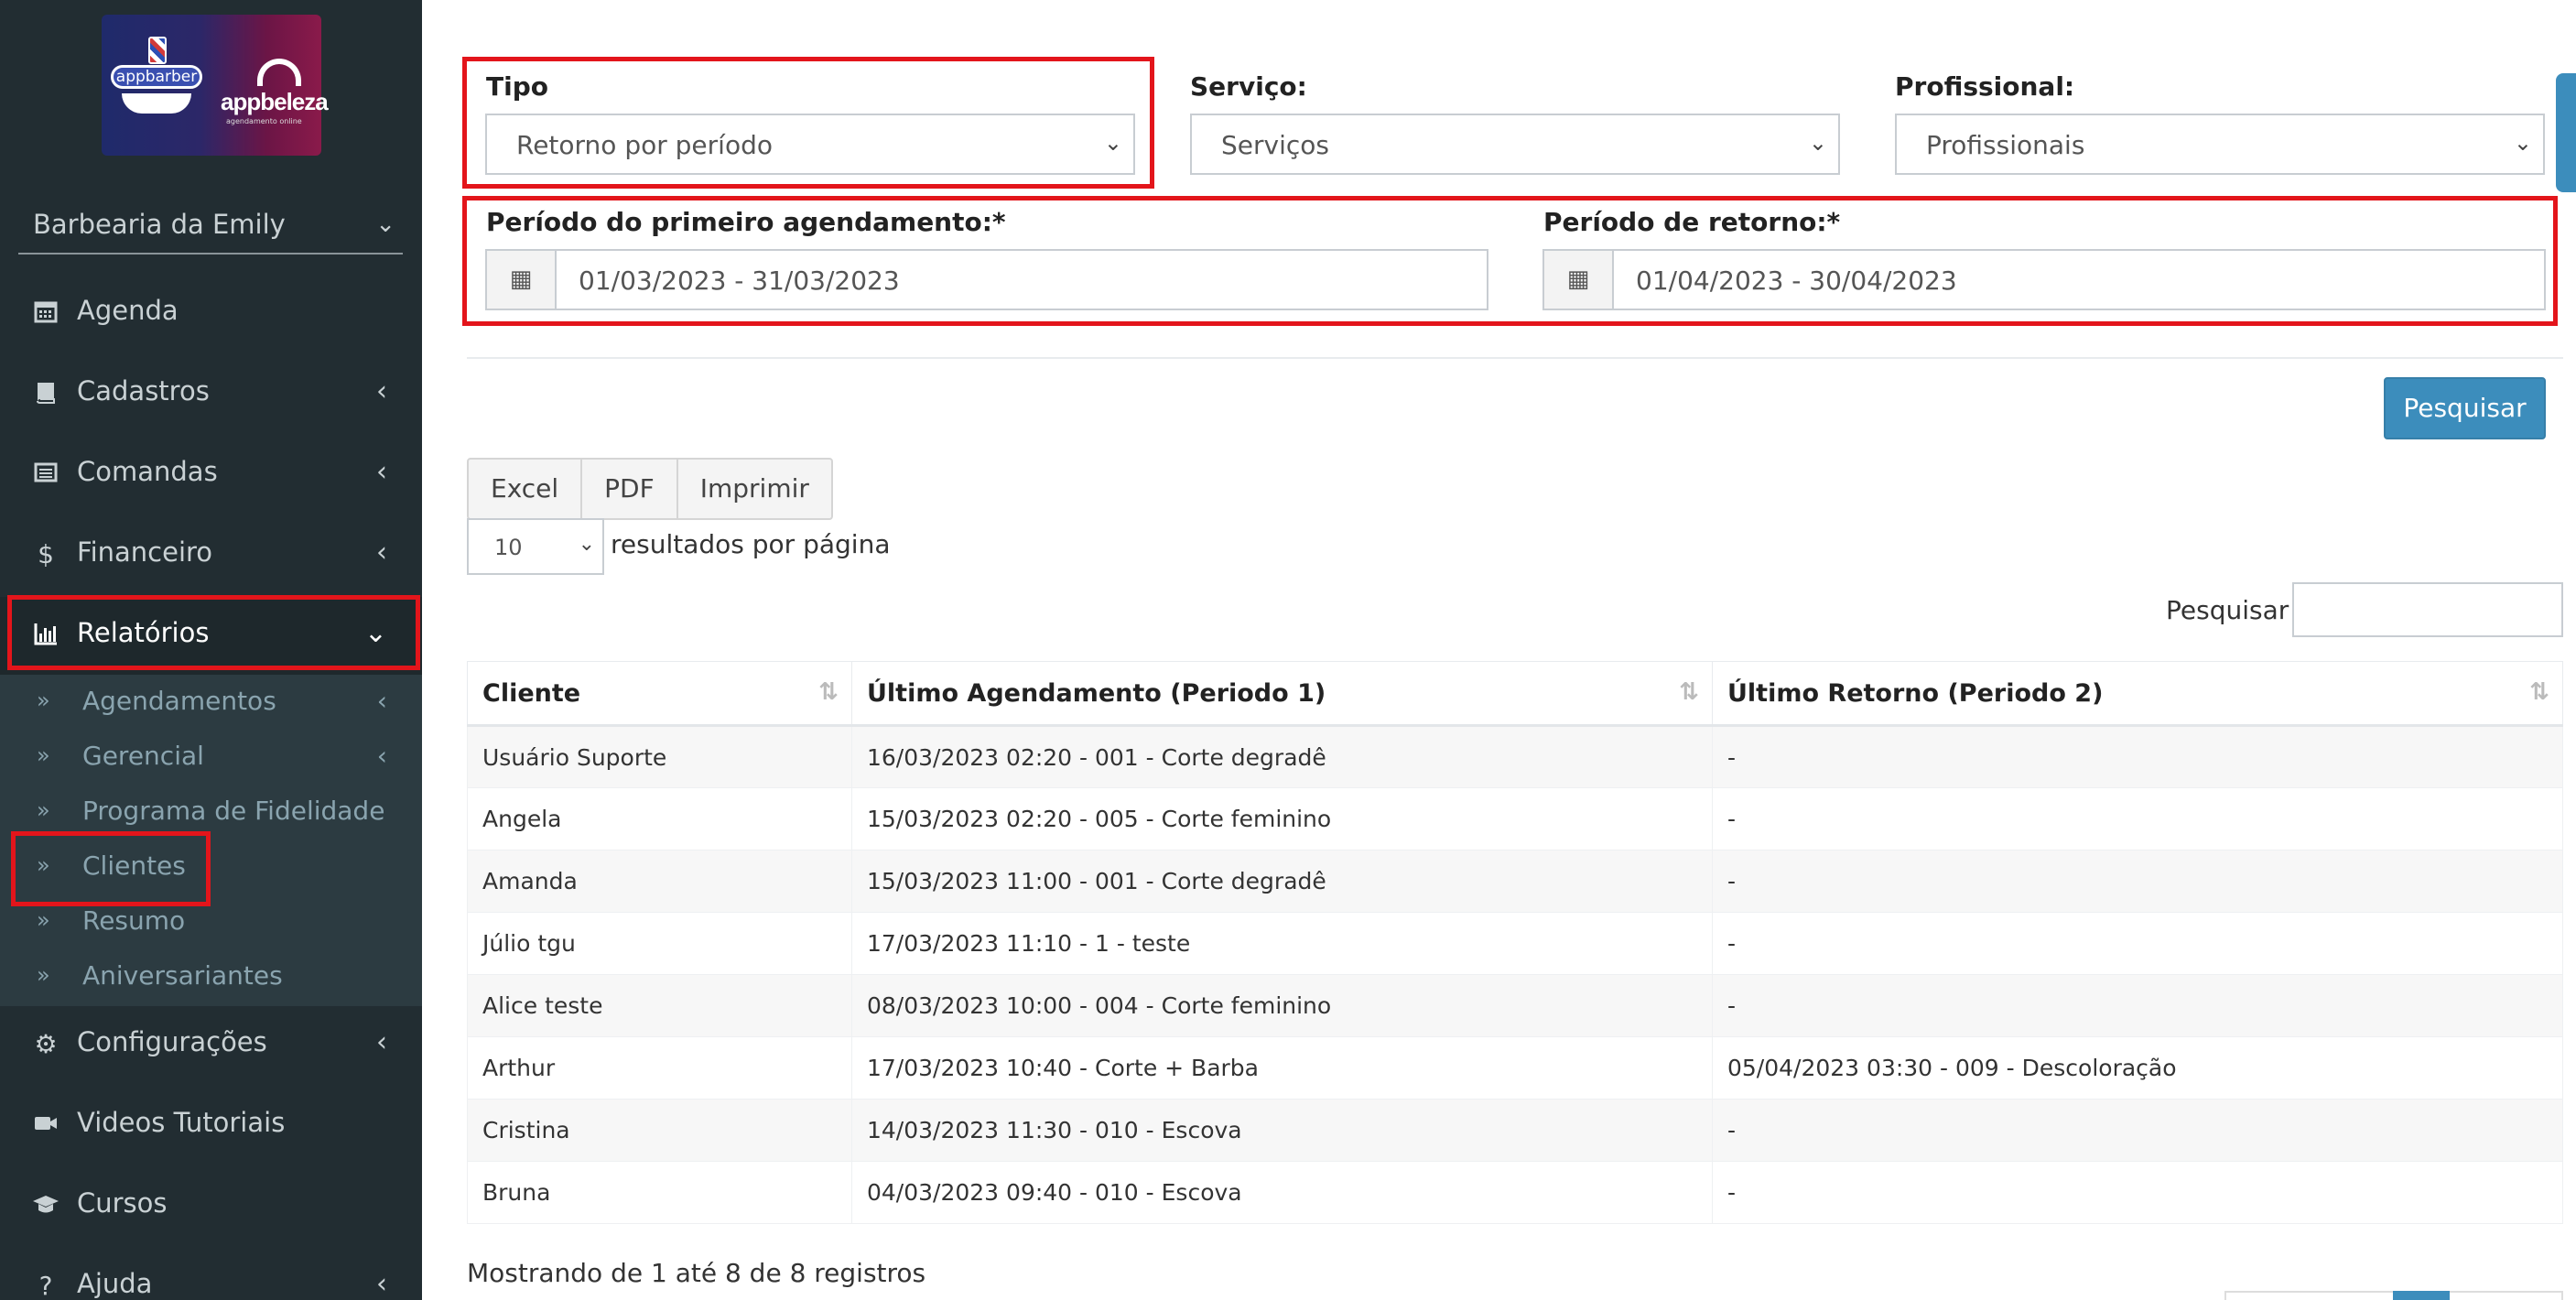  I want to click on appbeleza-logo-subtext: agendamento online, so click(264, 121).